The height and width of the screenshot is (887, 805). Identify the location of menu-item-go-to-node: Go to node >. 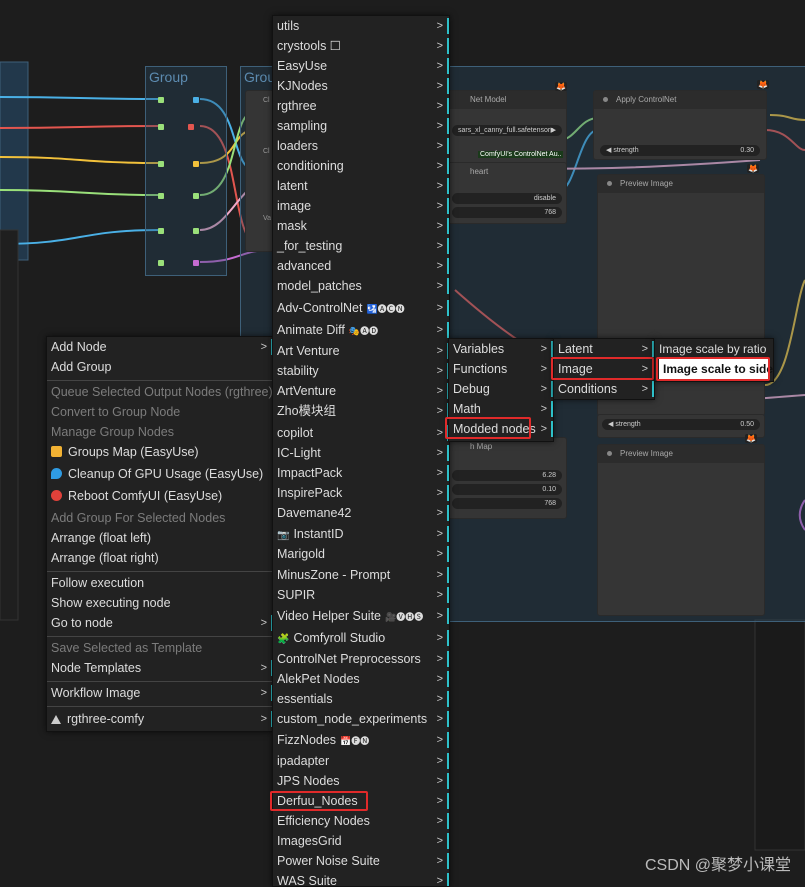
(160, 623).